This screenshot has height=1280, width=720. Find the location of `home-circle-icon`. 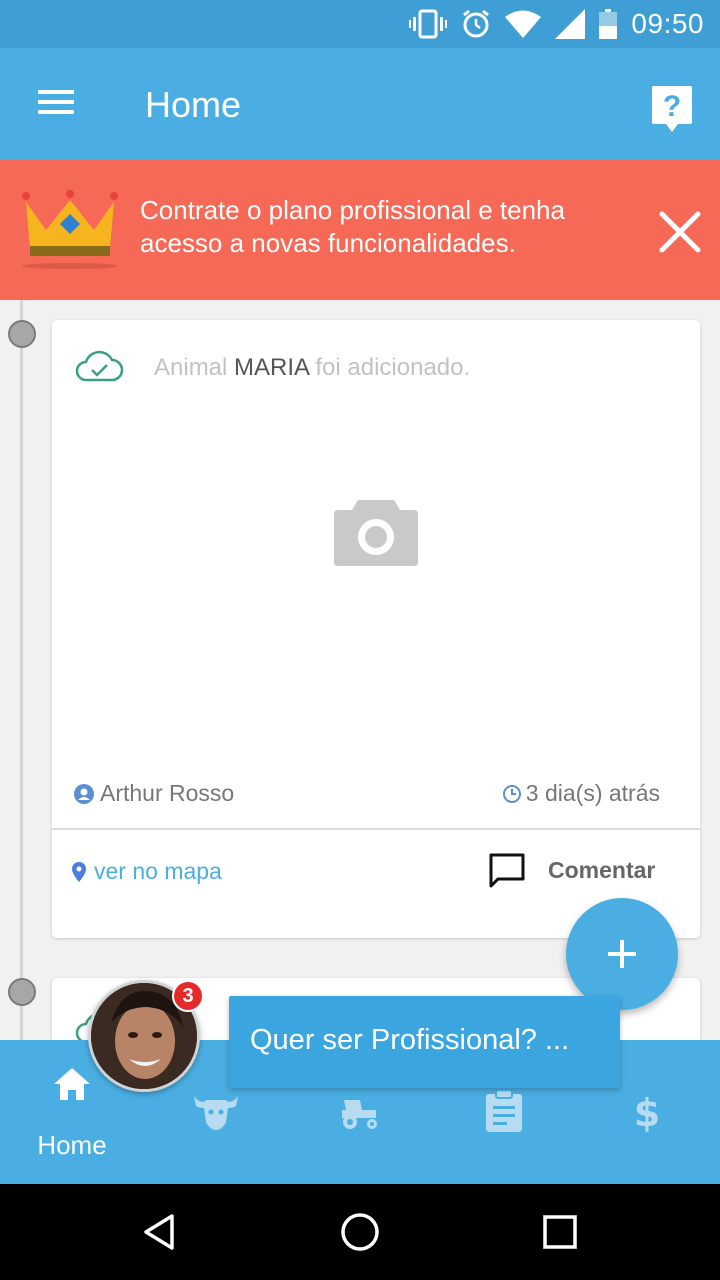

home-circle-icon is located at coordinates (360, 1232).